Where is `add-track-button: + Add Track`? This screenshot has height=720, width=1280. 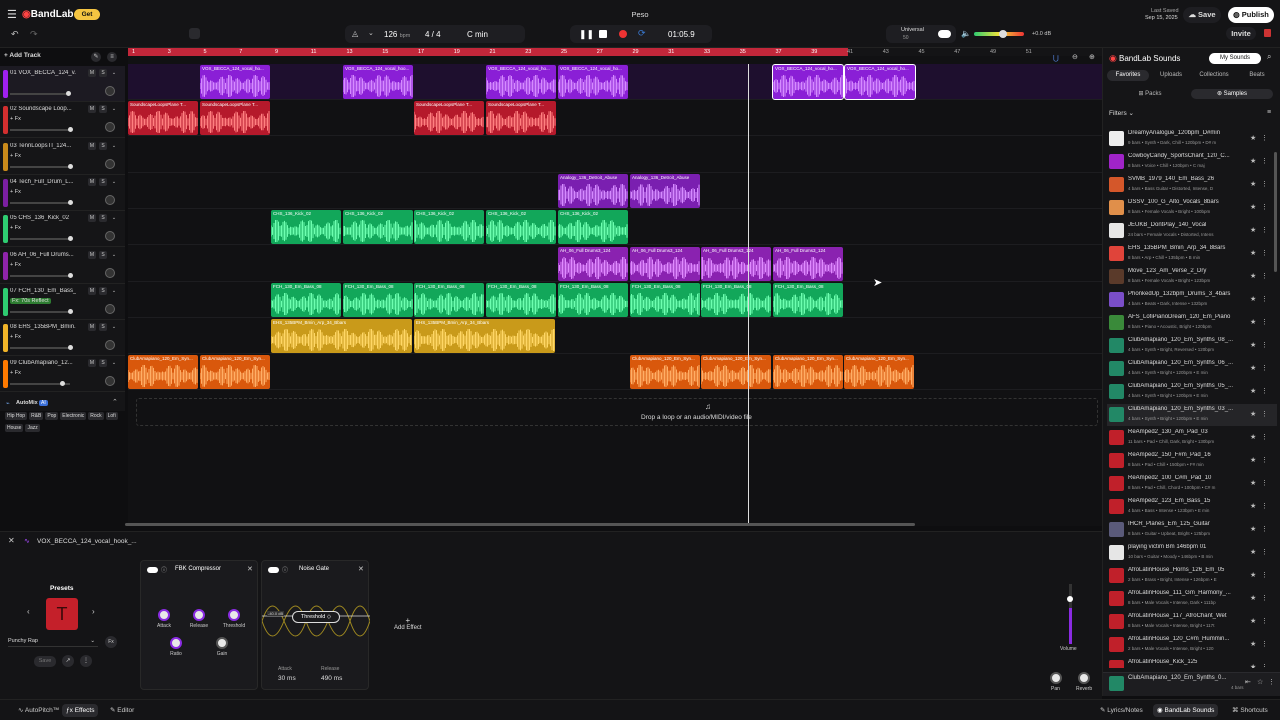 add-track-button: + Add Track is located at coordinates (22, 55).